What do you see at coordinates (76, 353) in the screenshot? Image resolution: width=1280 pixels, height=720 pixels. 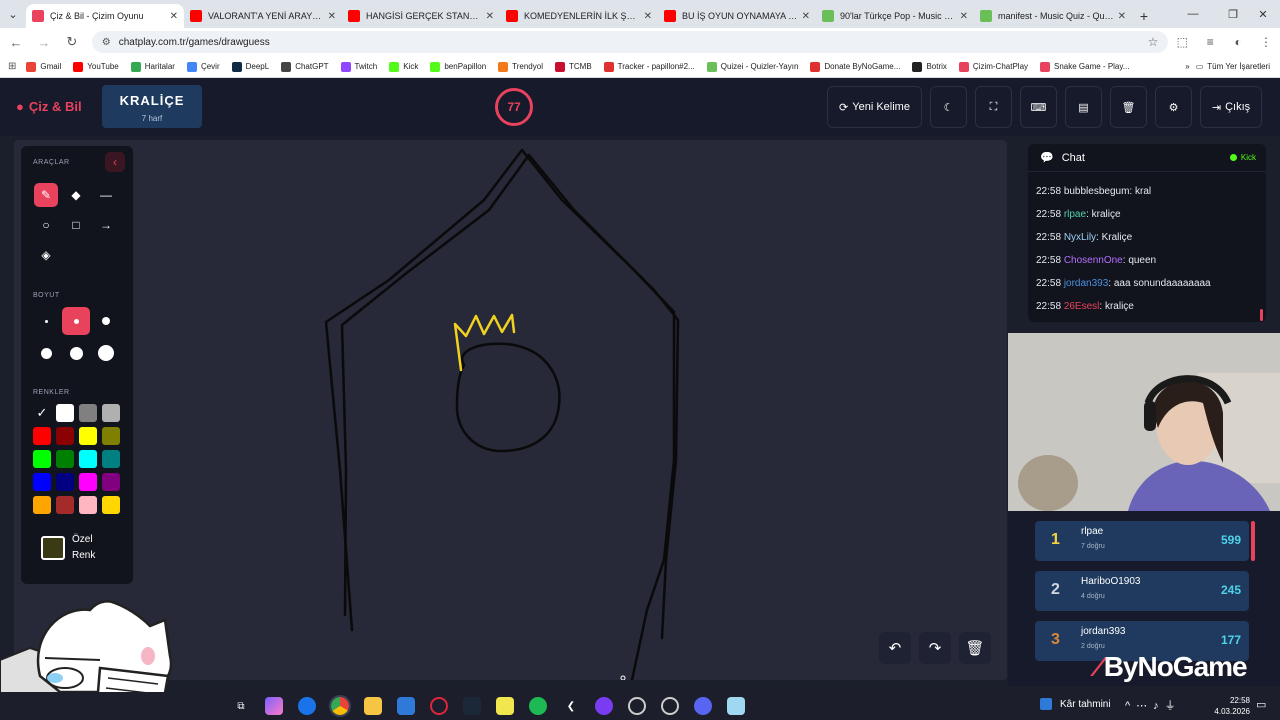 I see `size-xl` at bounding box center [76, 353].